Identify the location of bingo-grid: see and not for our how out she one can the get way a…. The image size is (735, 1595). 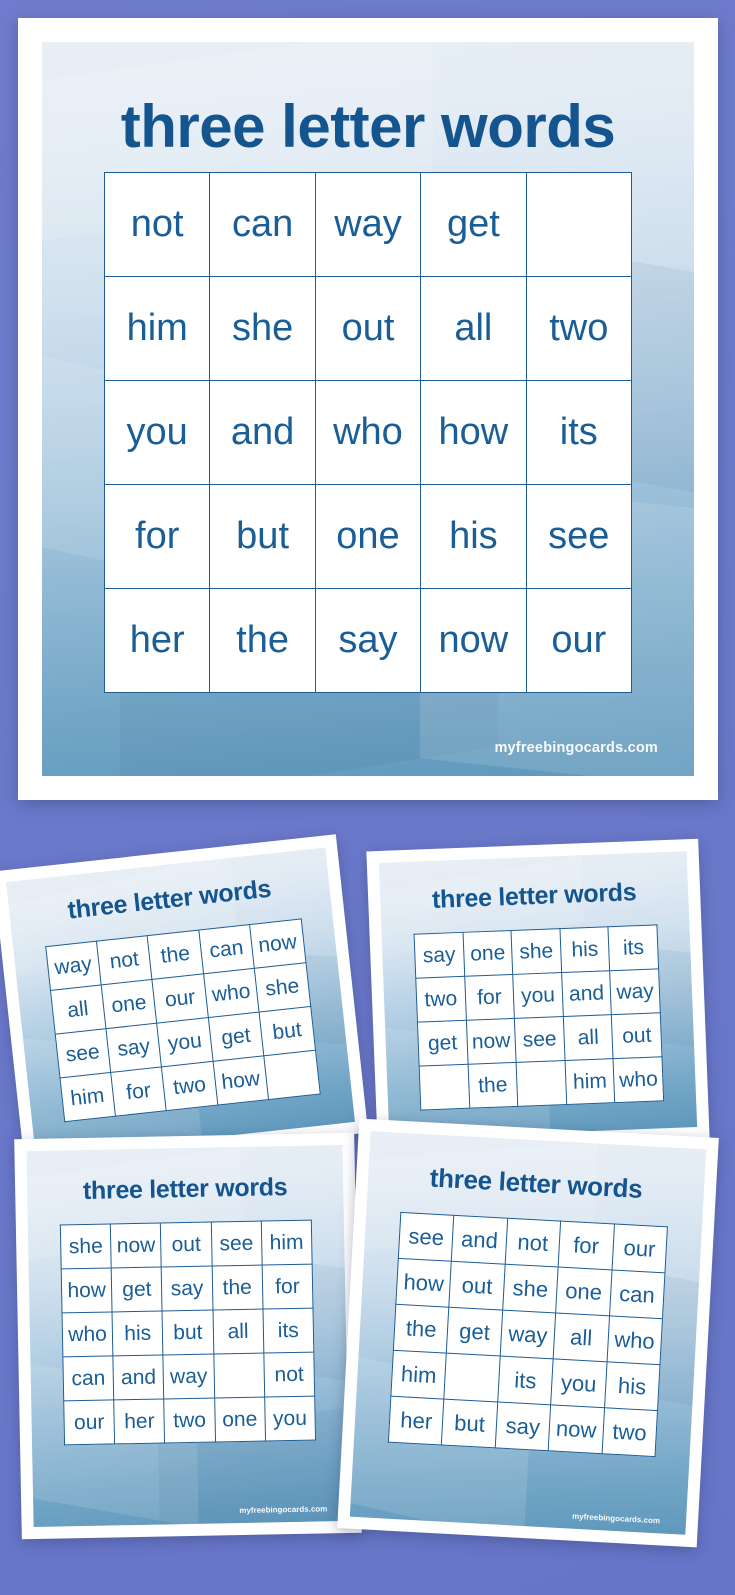
(527, 1334).